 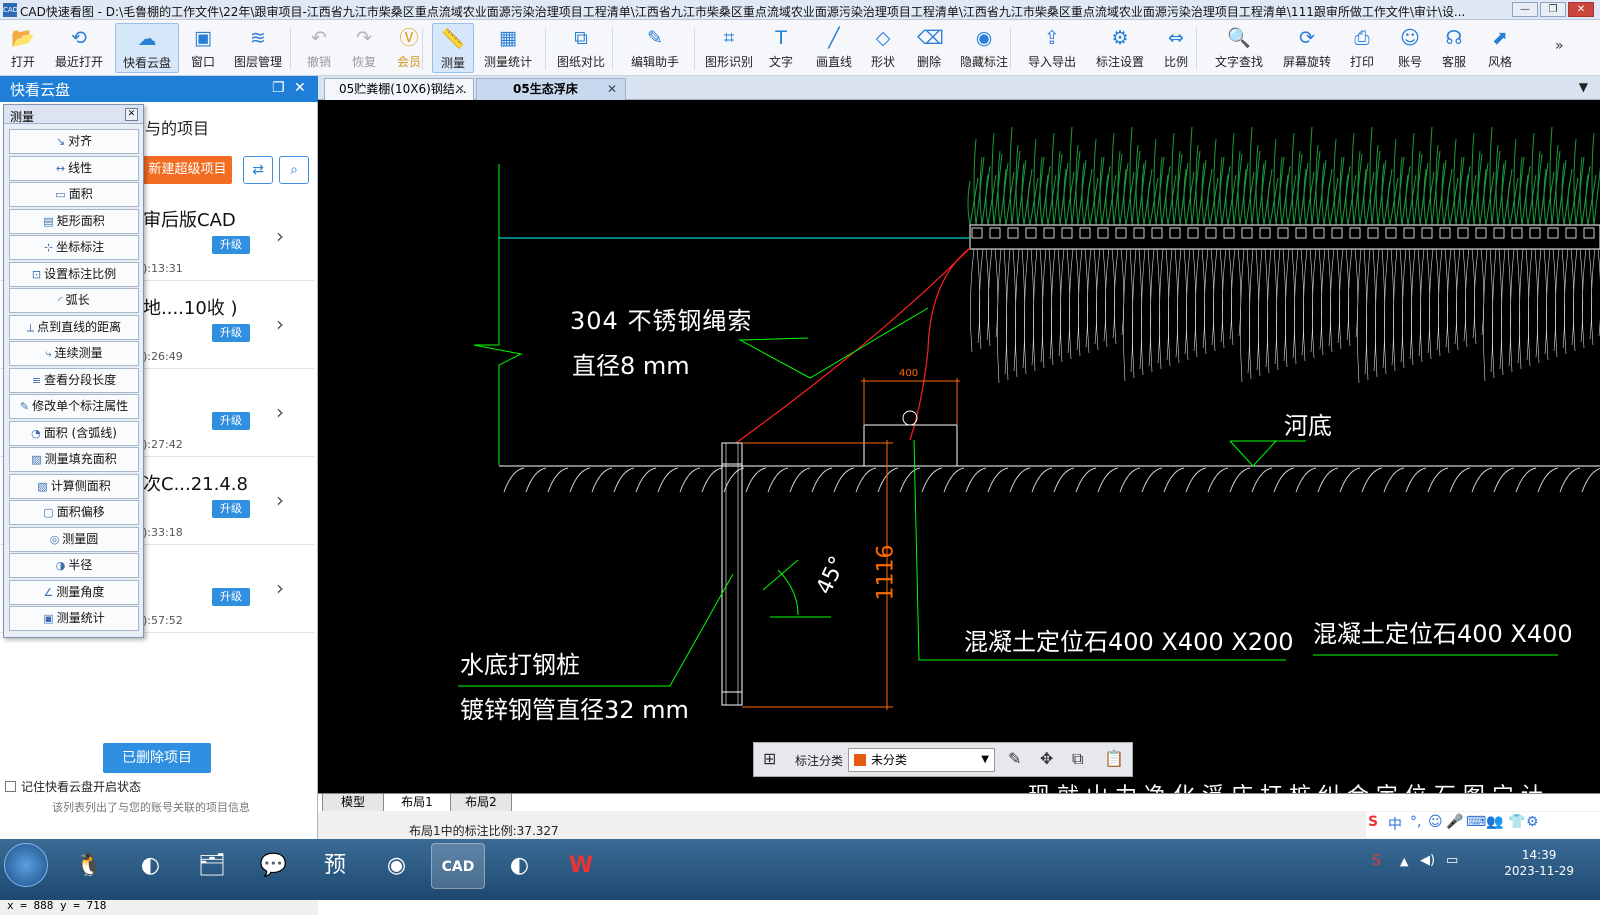 What do you see at coordinates (10, 786) in the screenshot?
I see `checkbox` at bounding box center [10, 786].